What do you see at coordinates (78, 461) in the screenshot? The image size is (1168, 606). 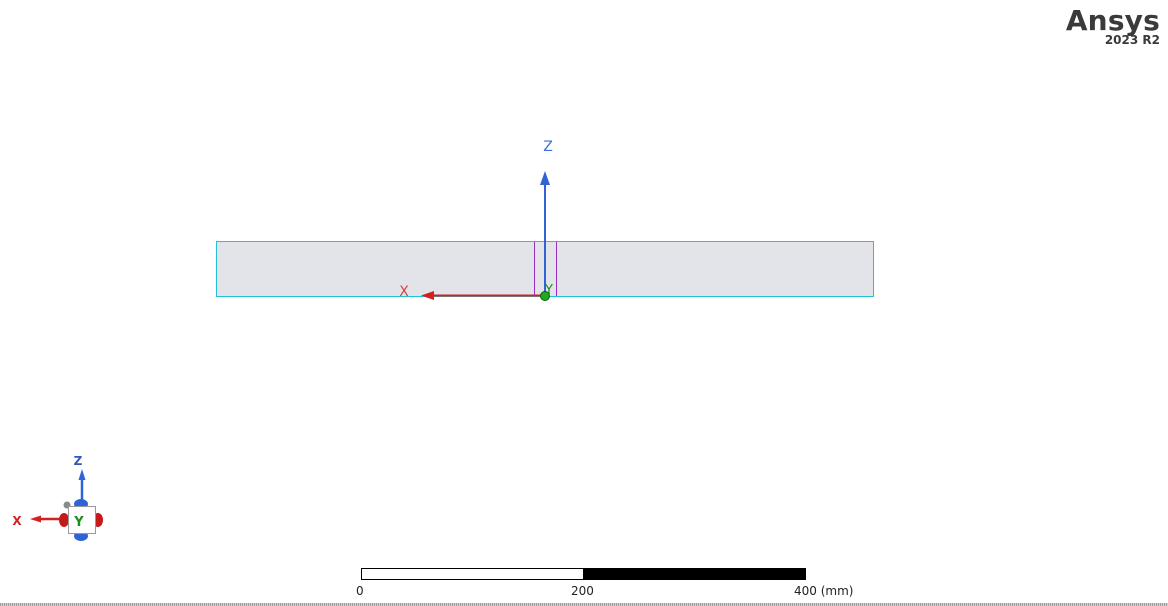 I see `triad-z-label: Z` at bounding box center [78, 461].